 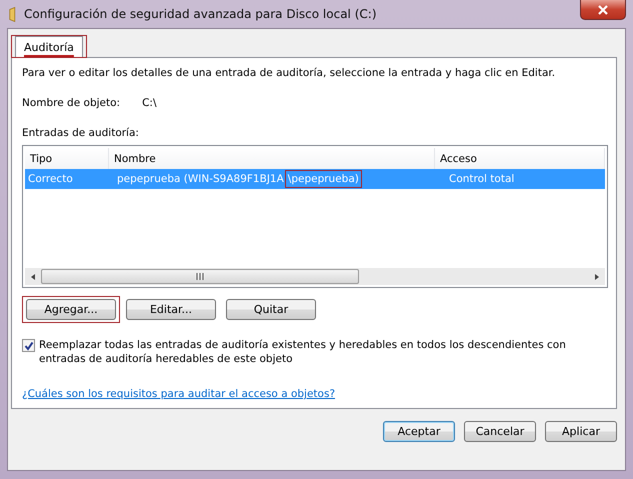 What do you see at coordinates (200, 14) in the screenshot?
I see `window-title: Configuración de seguridad avanzada para Disco local (C:)` at bounding box center [200, 14].